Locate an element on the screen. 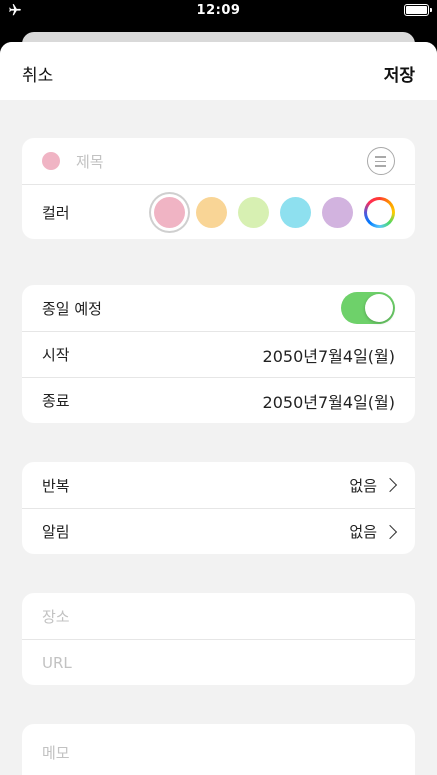 The height and width of the screenshot is (775, 437). color-swatch-green is located at coordinates (253, 212).